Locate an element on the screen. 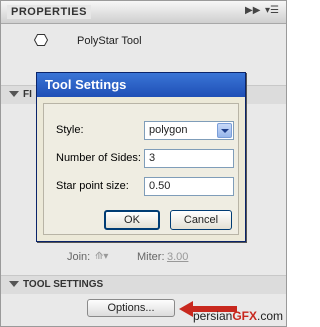  tool-name: PolyStar Tool is located at coordinates (109, 41).